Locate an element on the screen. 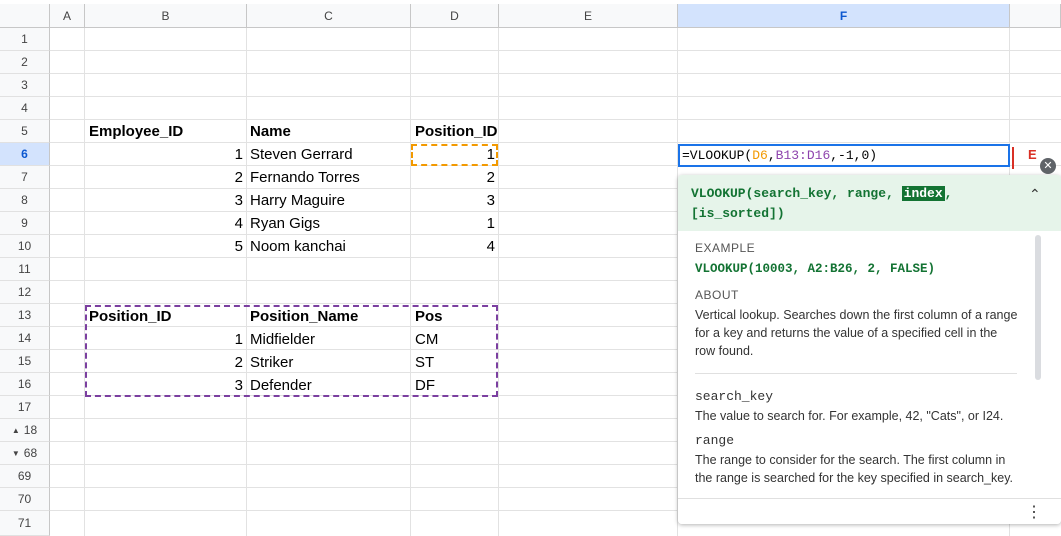 The image size is (1061, 536). cell-b8: 3 is located at coordinates (164, 201).